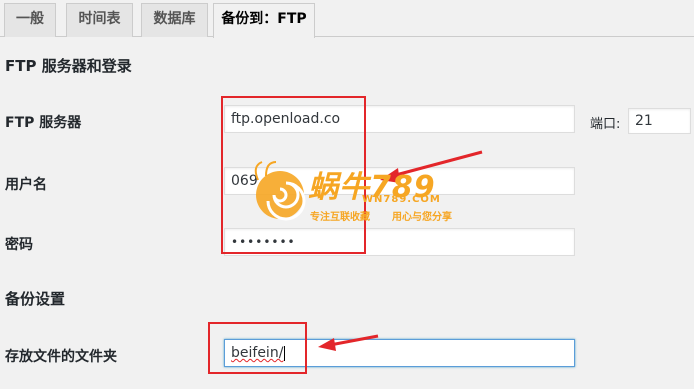  What do you see at coordinates (340, 217) in the screenshot?
I see `watermark-slogan-left: 专注互联收藏` at bounding box center [340, 217].